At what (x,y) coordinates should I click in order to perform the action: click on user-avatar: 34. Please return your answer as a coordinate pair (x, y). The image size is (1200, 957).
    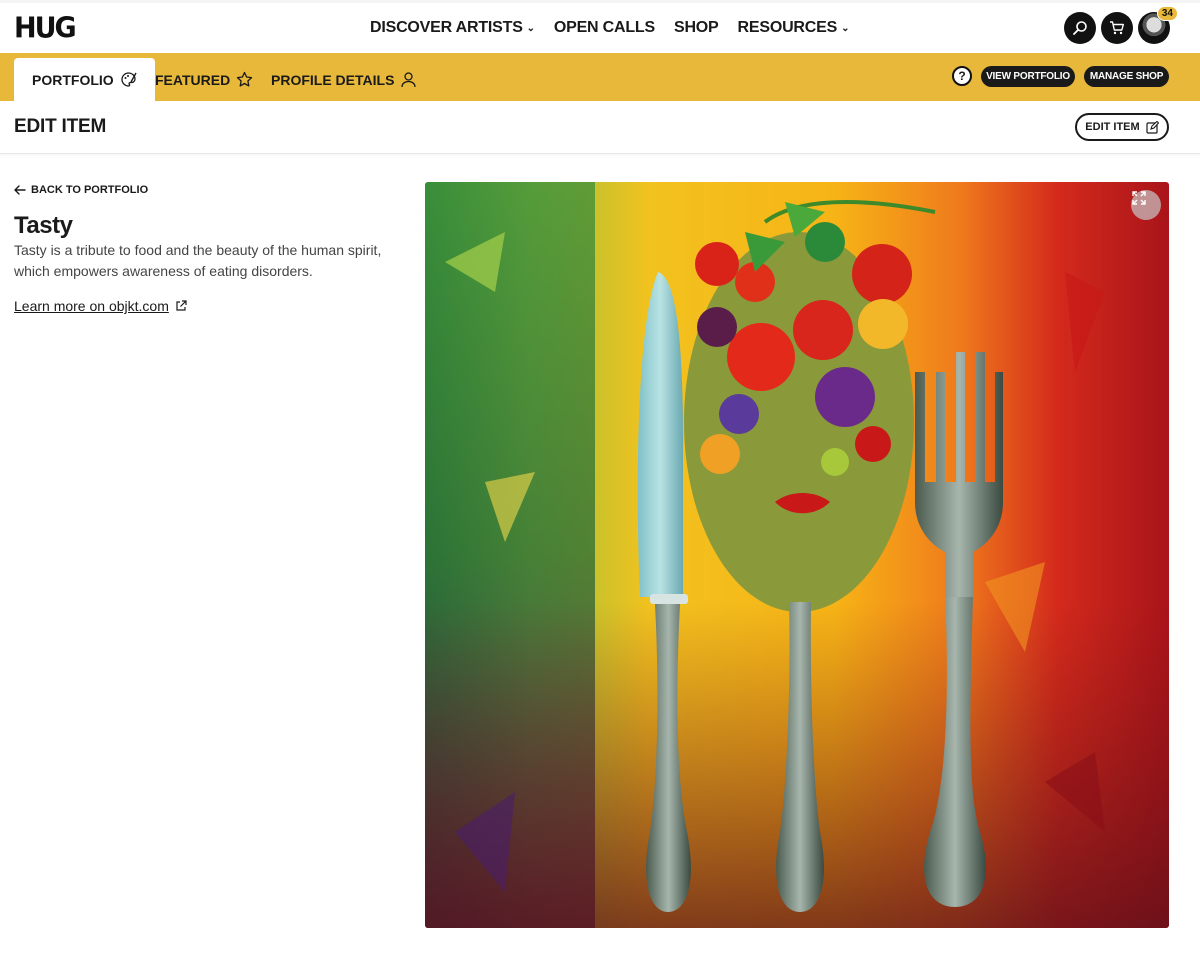
    Looking at the image, I should click on (1158, 25).